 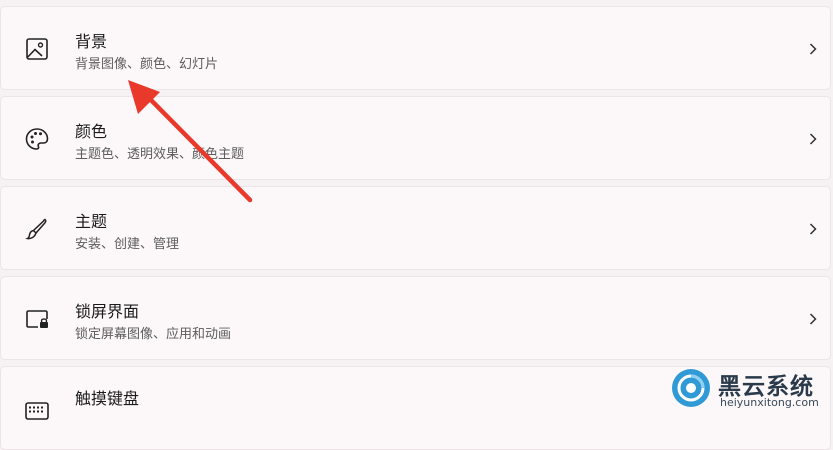 What do you see at coordinates (91, 41) in the screenshot?
I see `settings-item-title: 背景` at bounding box center [91, 41].